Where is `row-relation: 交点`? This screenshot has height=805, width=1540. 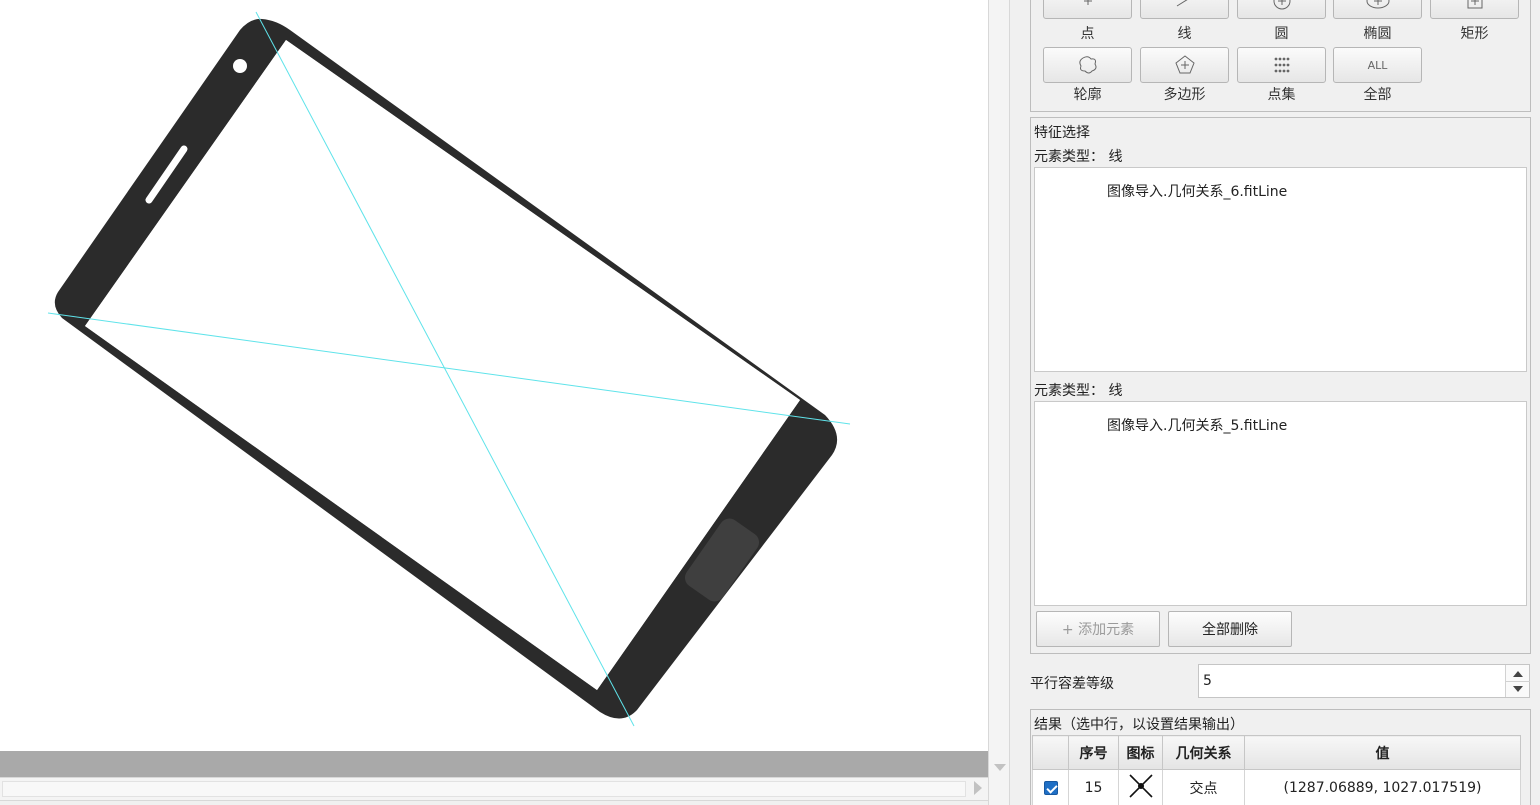
row-relation: 交点 is located at coordinates (1203, 787).